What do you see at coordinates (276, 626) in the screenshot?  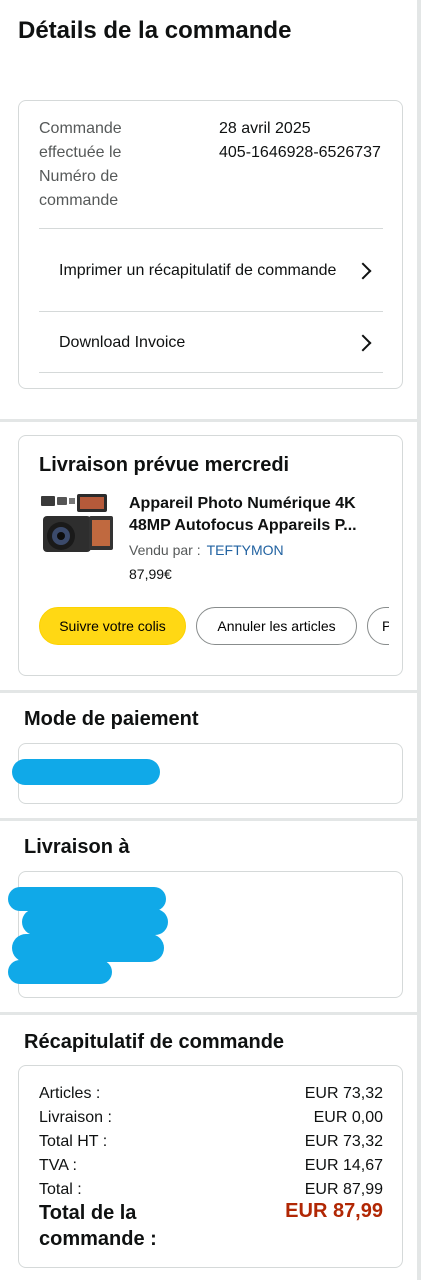 I see `cancel-items-button: Annuler les articles` at bounding box center [276, 626].